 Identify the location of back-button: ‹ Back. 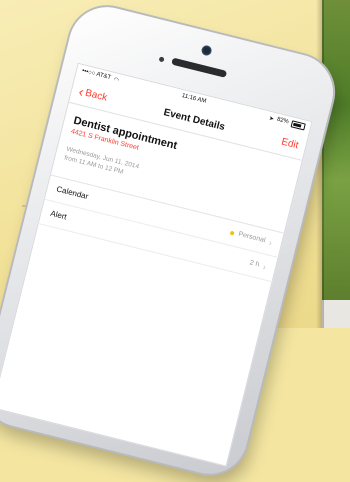
(93, 94).